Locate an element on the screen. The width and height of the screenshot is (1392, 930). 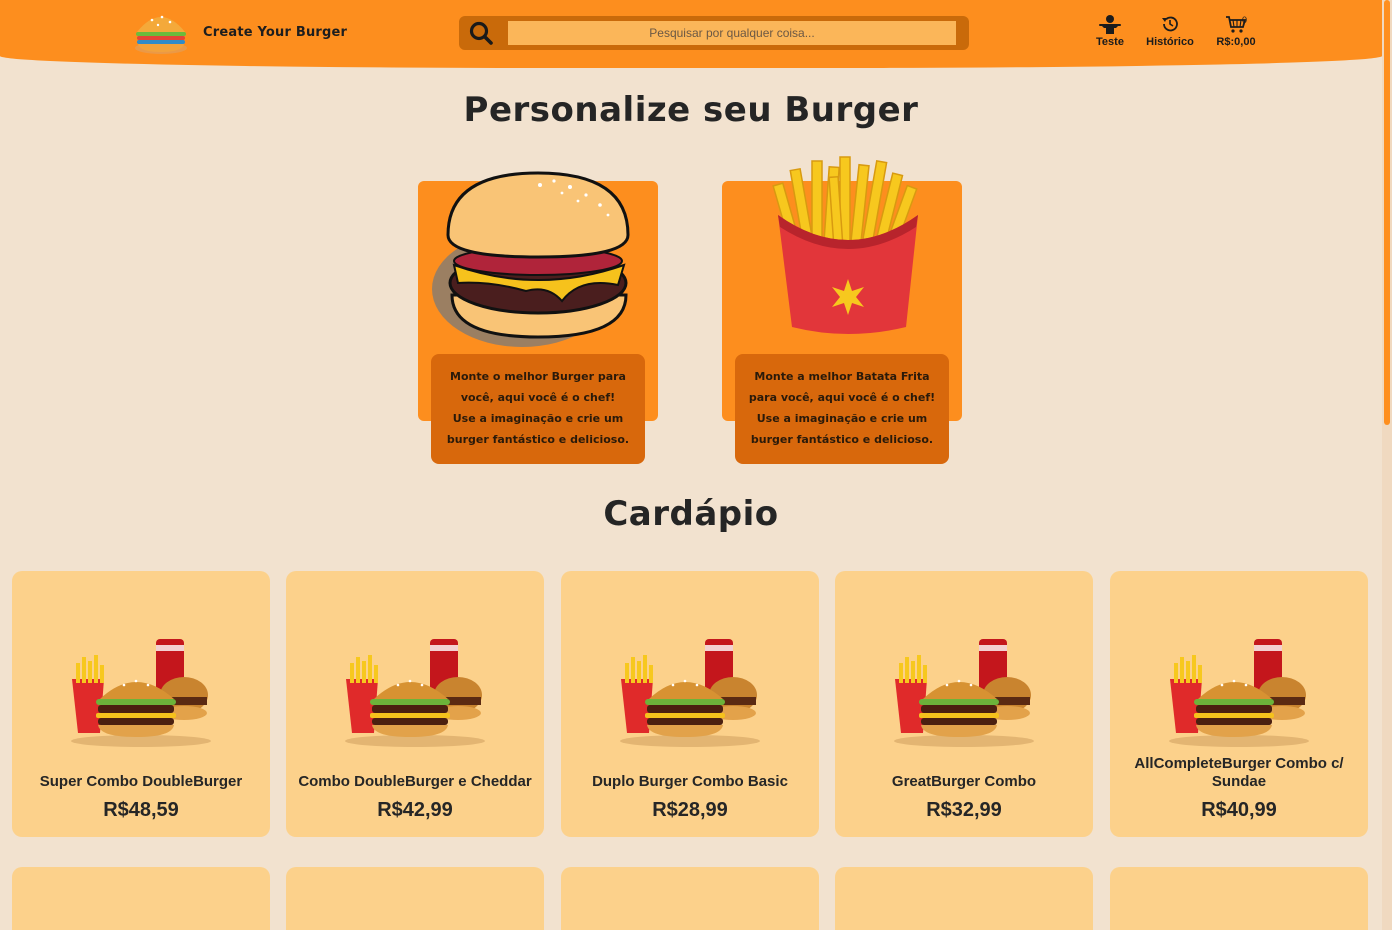
cart-total: R$:0,00 is located at coordinates (1236, 42).